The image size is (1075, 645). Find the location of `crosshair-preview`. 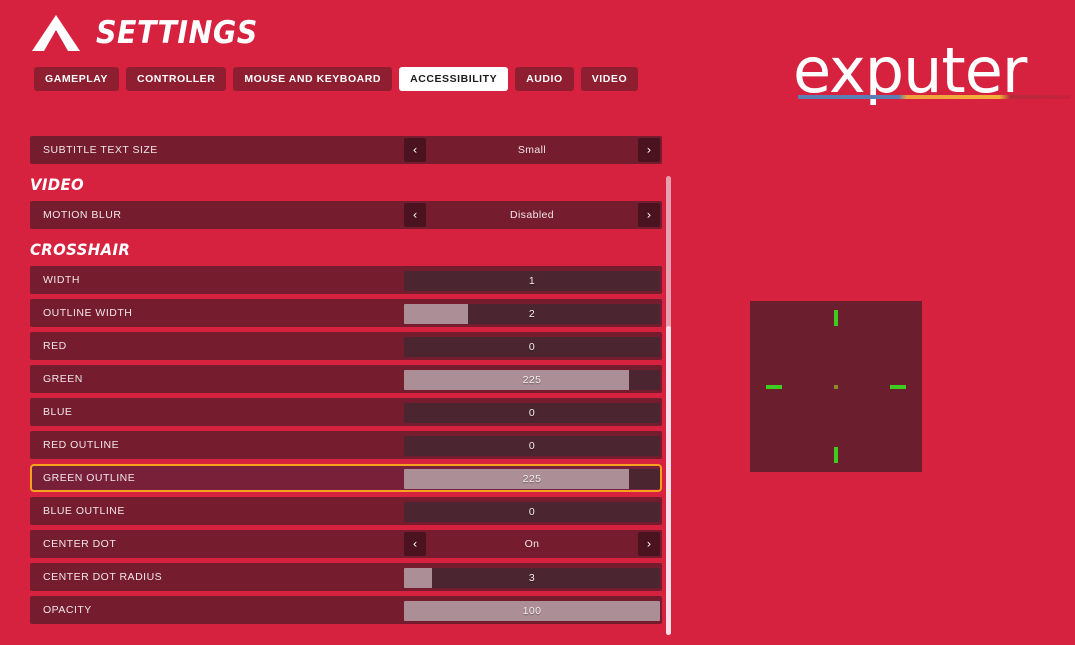

crosshair-preview is located at coordinates (836, 386).